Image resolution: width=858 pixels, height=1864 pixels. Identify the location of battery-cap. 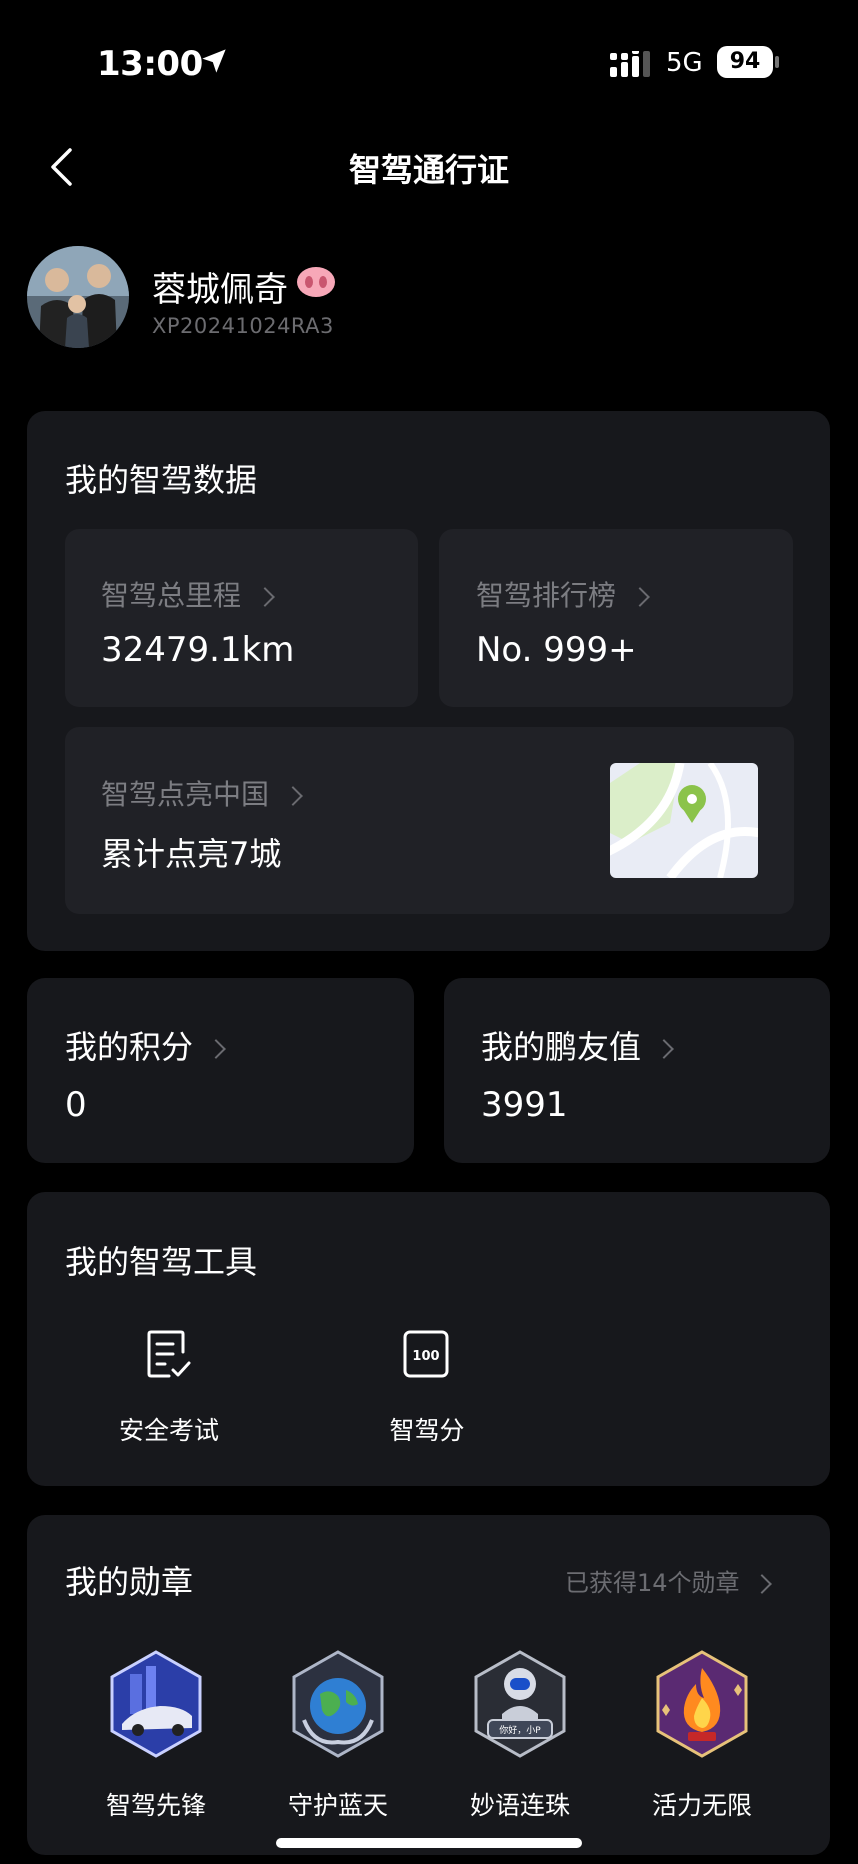
(777, 62).